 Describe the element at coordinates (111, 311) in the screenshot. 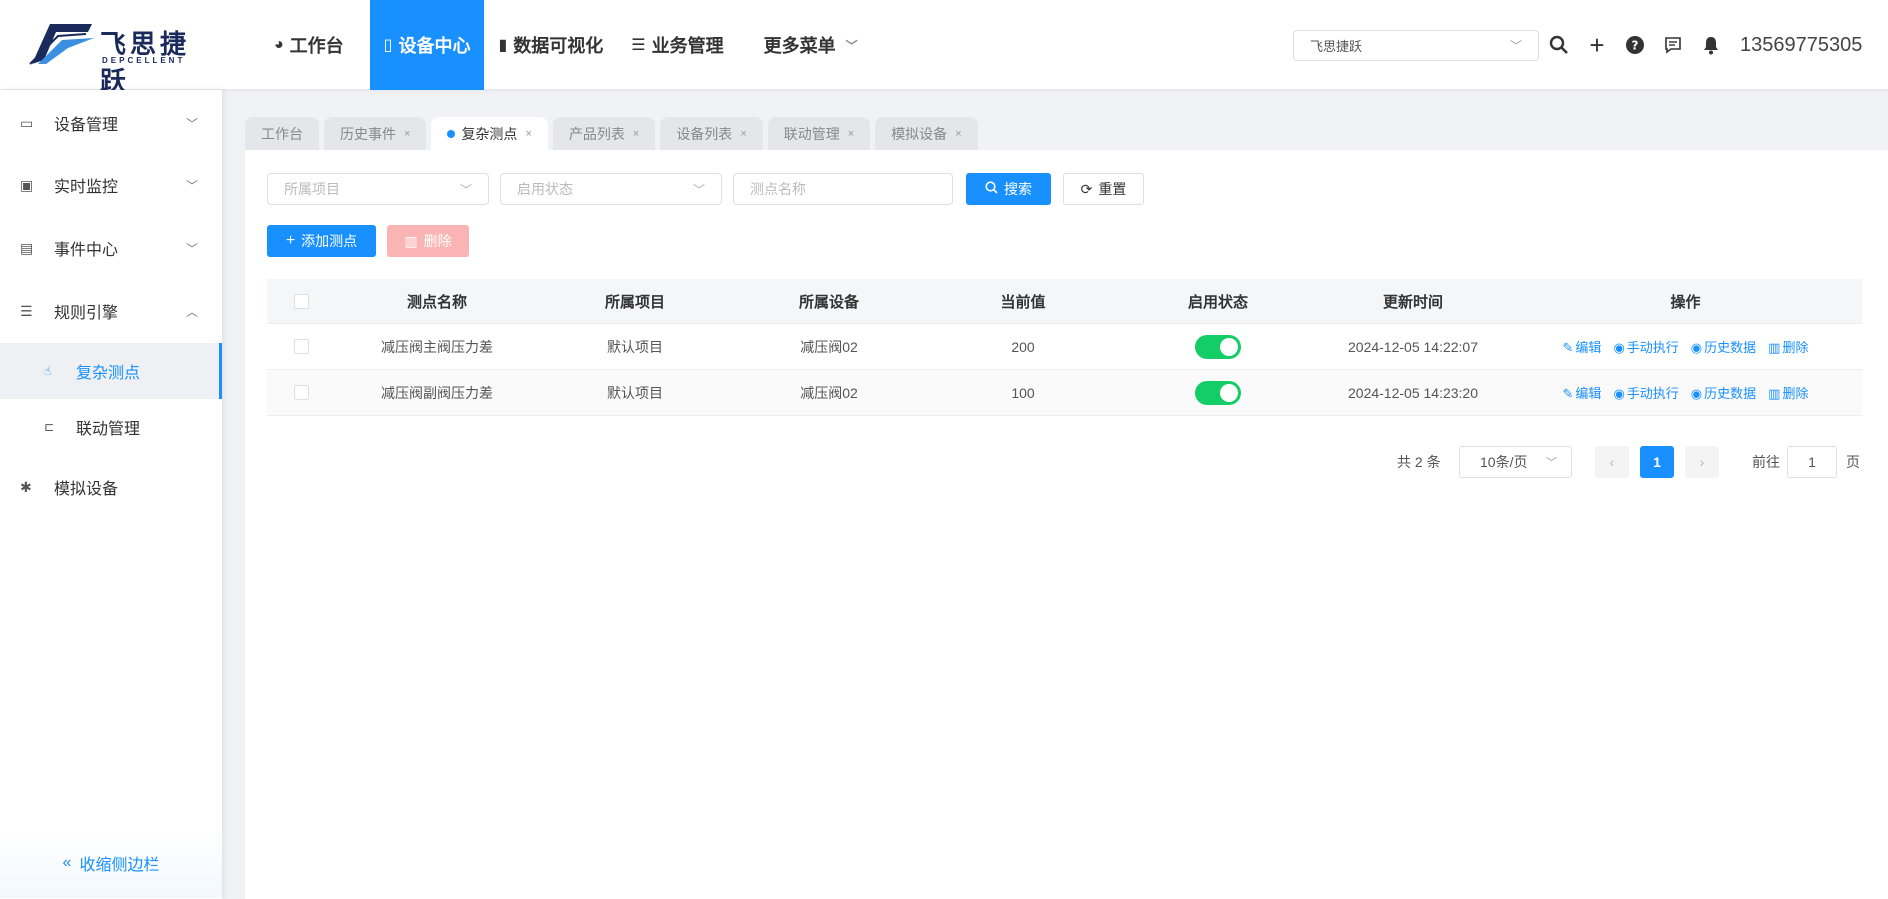

I see `sidebar-item-rule-engine: ☰ 规则引擎 ︿` at that location.